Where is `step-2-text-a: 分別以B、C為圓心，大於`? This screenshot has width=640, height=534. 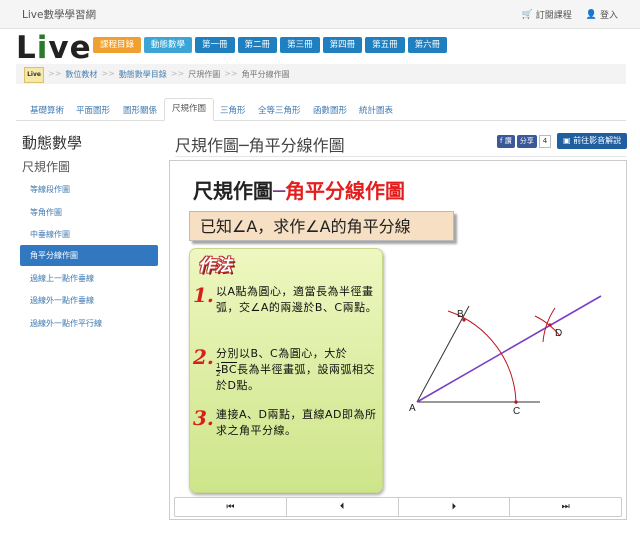 step-2-text-a: 分別以B、C為圓心，大於 is located at coordinates (282, 353).